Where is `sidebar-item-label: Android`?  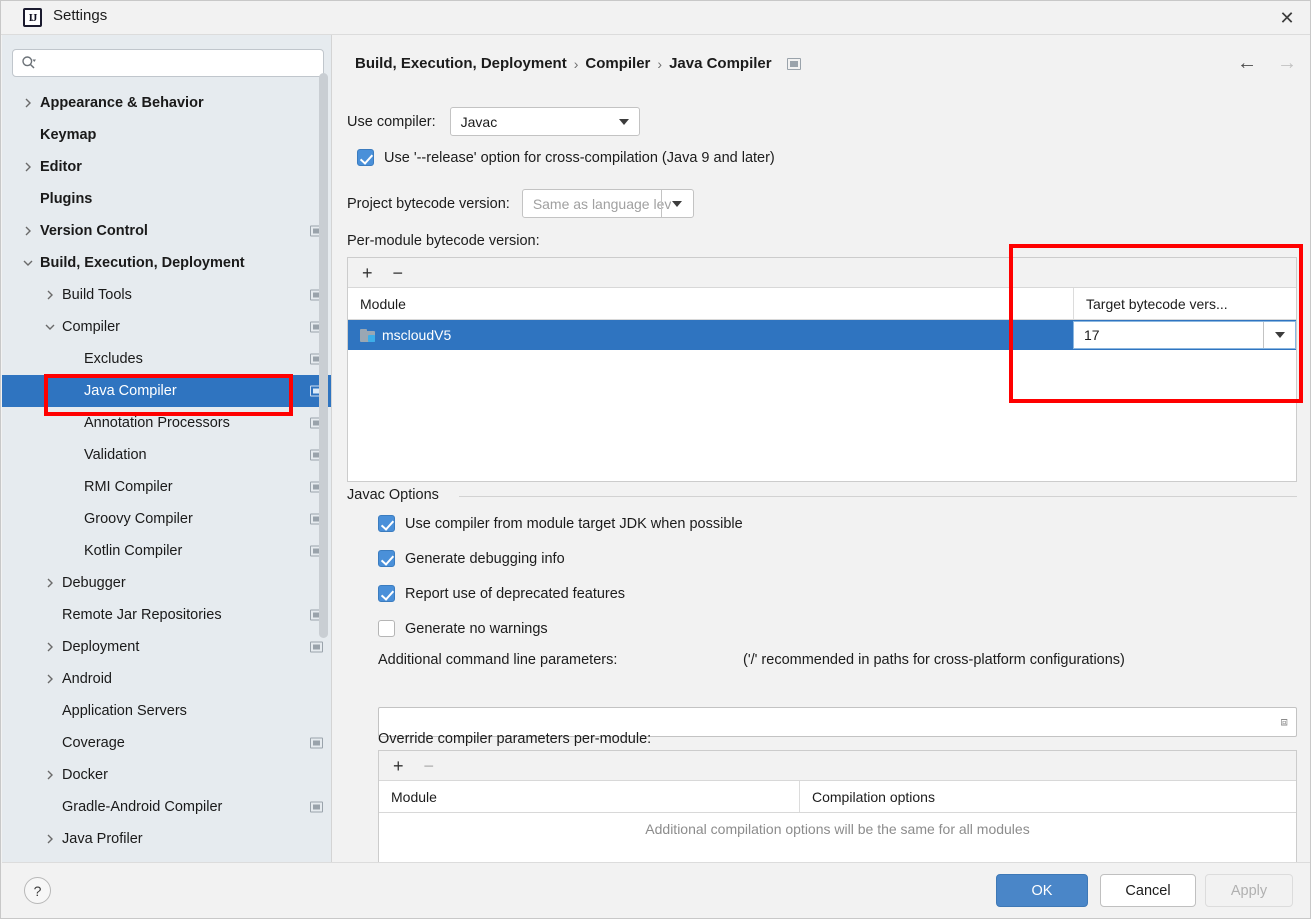
sidebar-item-label: Android is located at coordinates (87, 679).